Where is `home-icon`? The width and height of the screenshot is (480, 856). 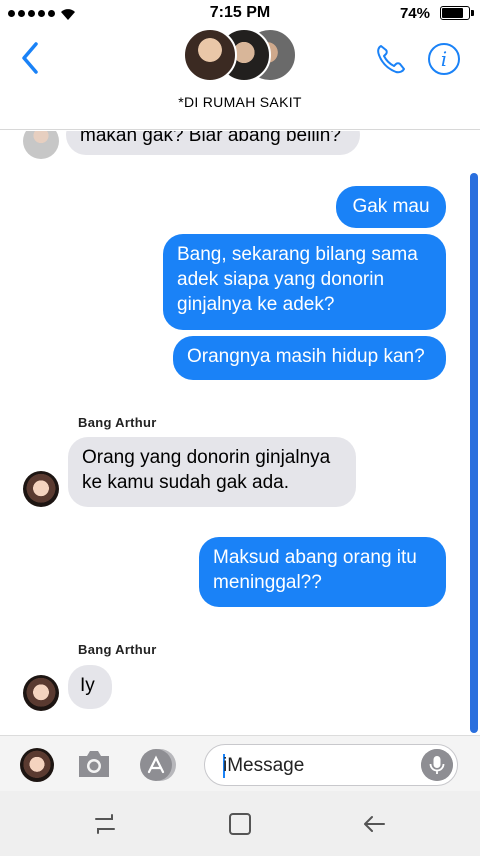 home-icon is located at coordinates (240, 824).